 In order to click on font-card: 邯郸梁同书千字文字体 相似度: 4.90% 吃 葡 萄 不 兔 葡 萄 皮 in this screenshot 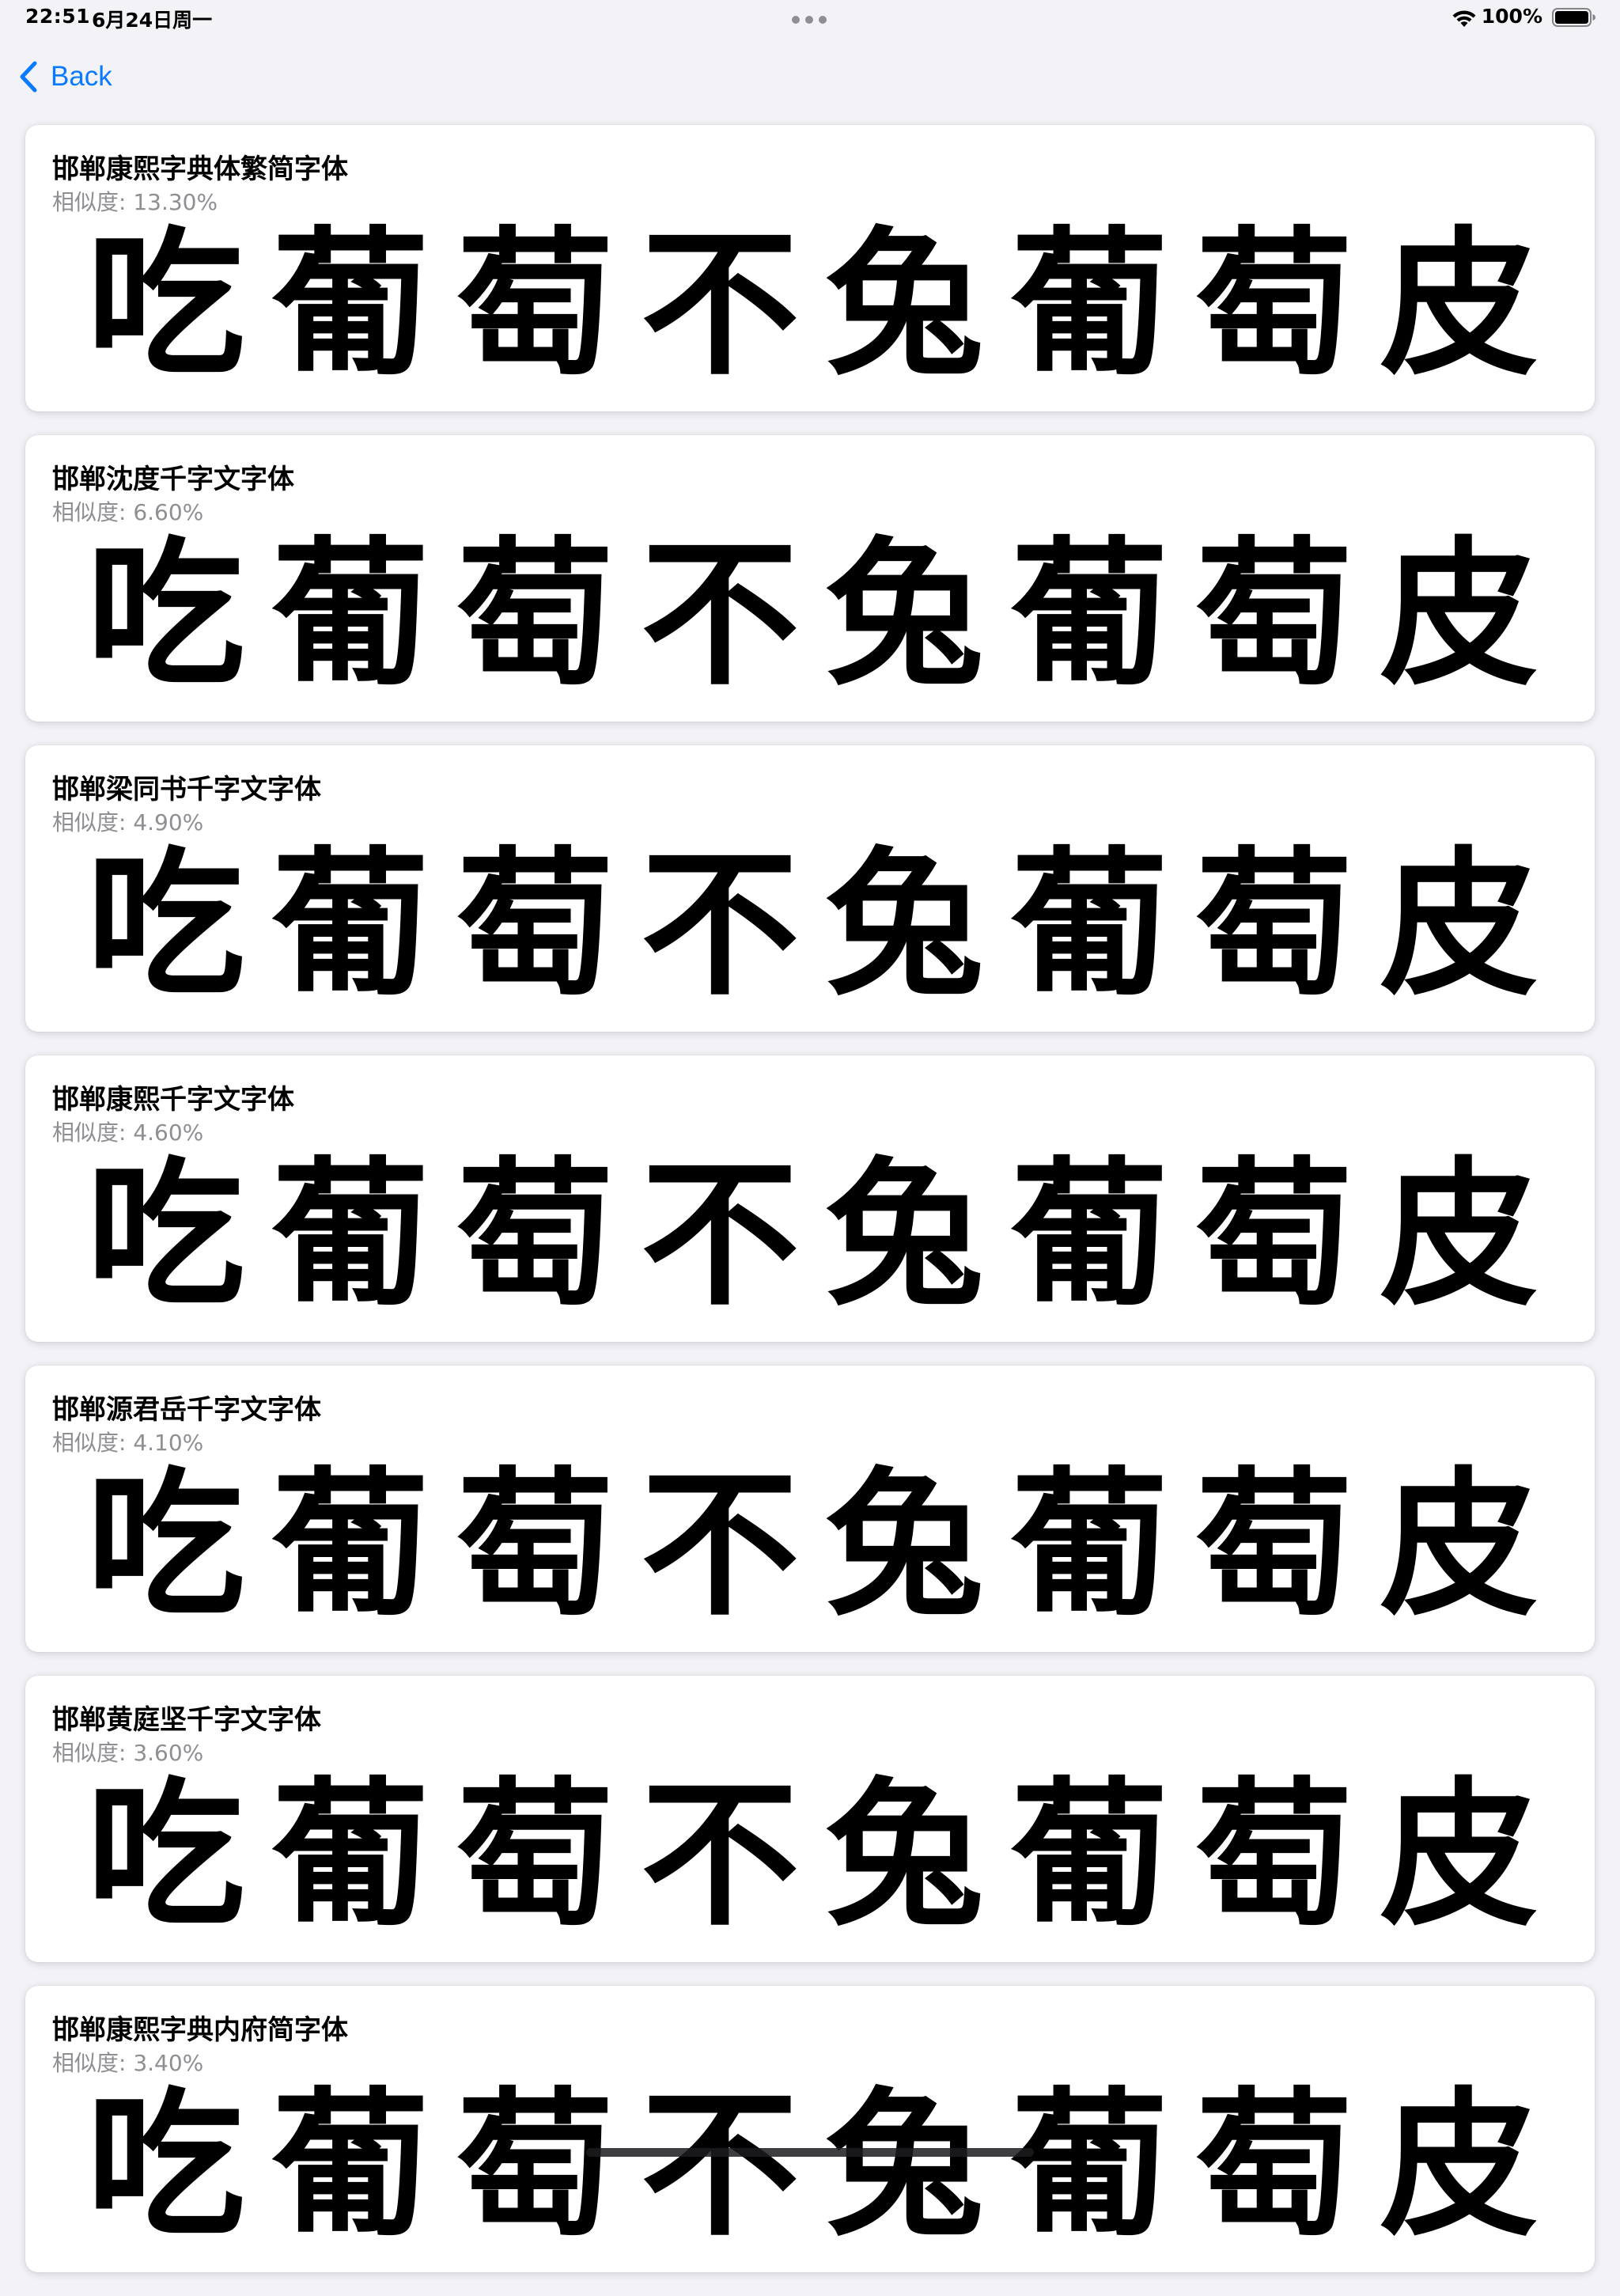, I will do `click(810, 888)`.